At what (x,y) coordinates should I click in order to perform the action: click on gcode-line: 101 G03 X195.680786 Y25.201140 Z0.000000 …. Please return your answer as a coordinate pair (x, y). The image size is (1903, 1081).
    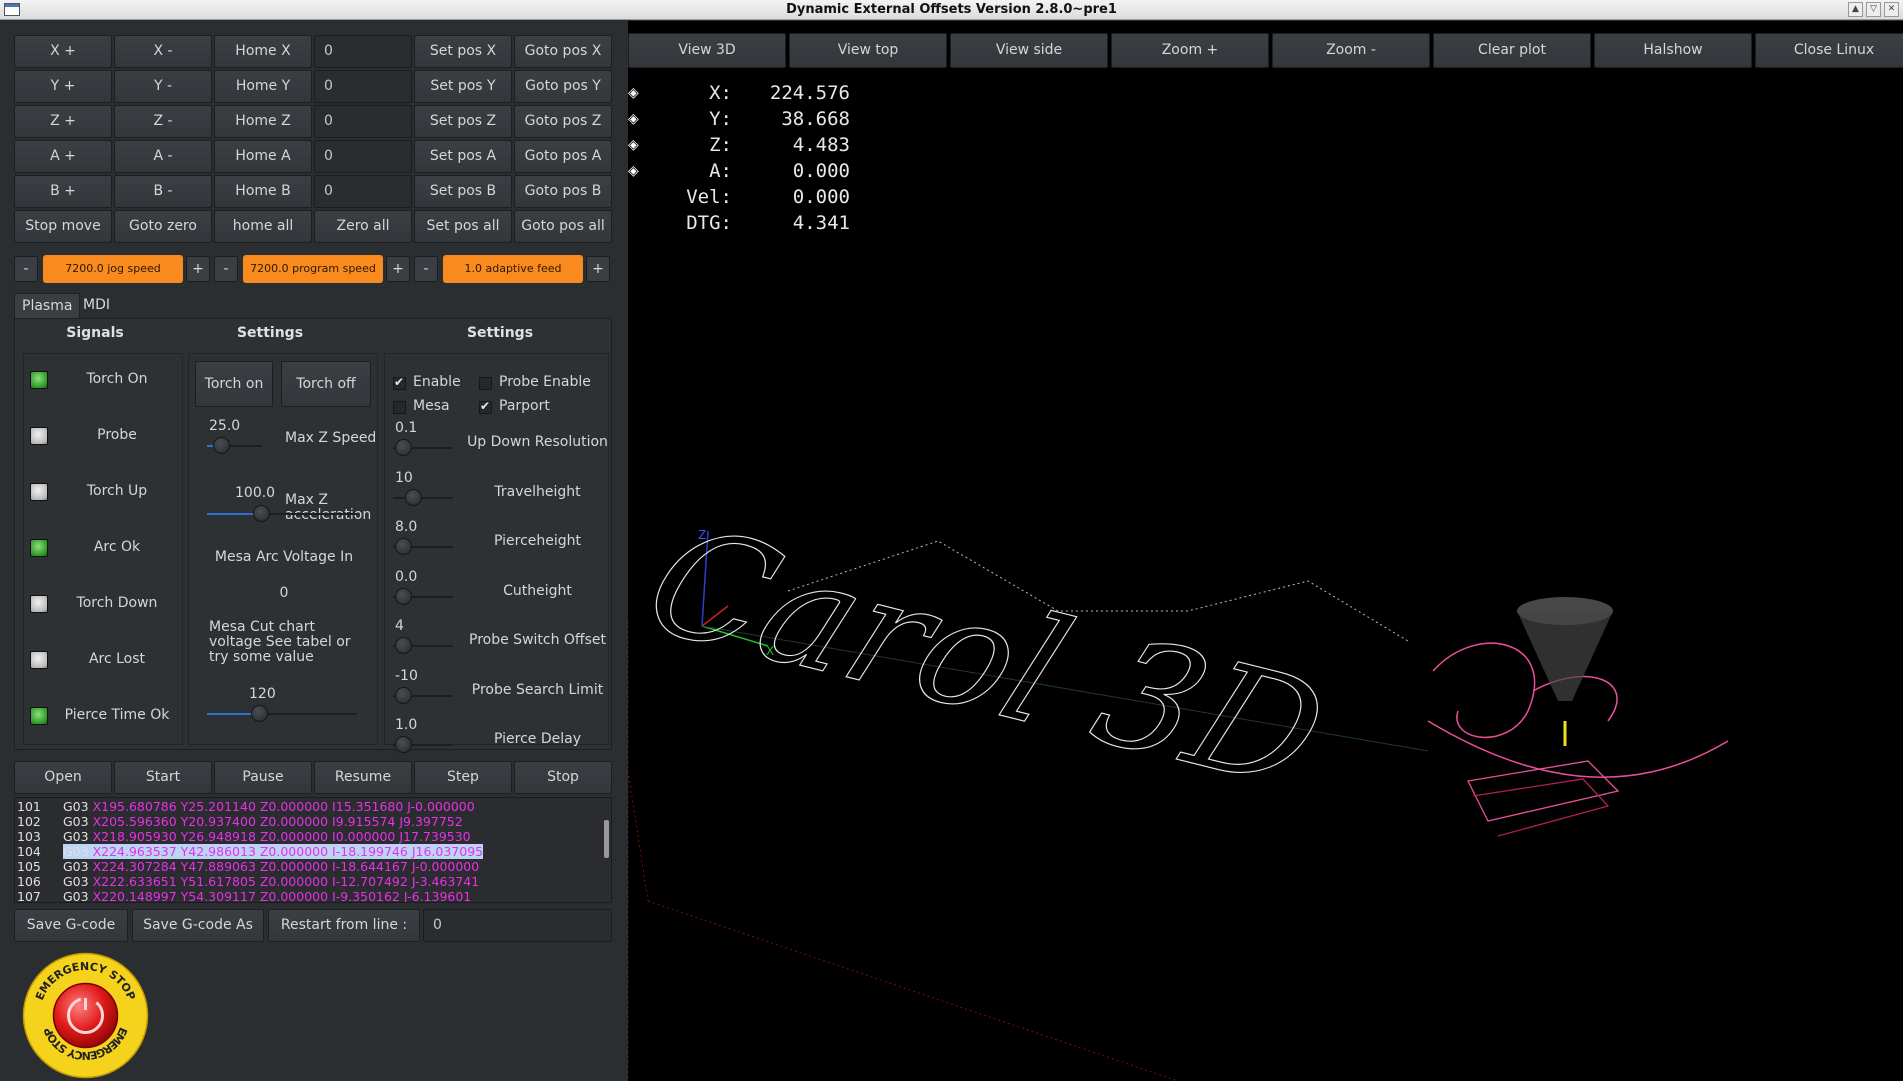
    Looking at the image, I should click on (313, 806).